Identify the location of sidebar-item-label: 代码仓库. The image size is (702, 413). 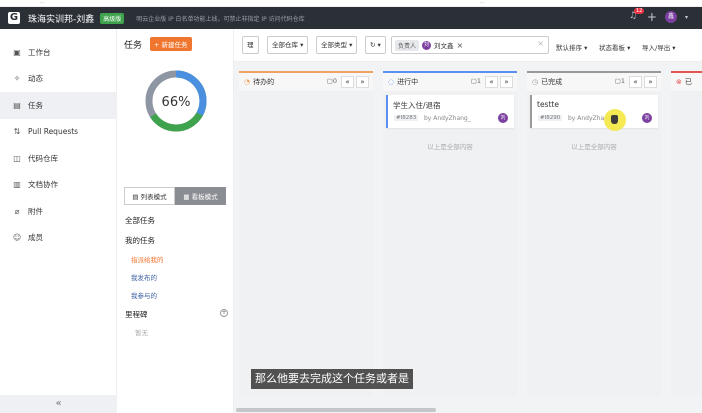
(43, 158).